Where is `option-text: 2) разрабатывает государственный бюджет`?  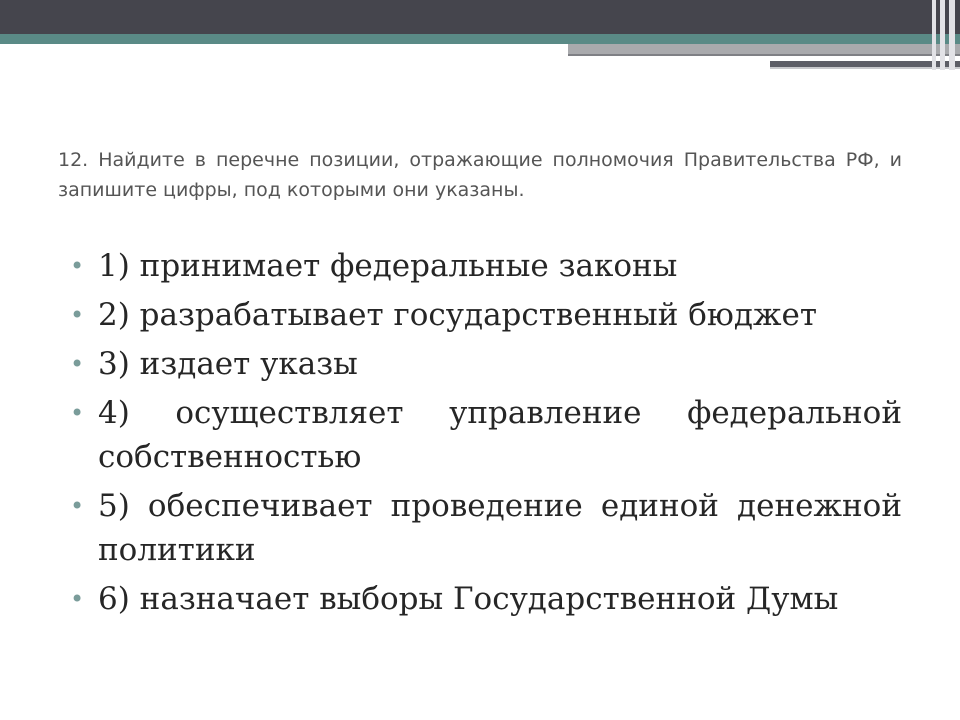
option-text: 2) разрабатывает государственный бюджет is located at coordinates (457, 315).